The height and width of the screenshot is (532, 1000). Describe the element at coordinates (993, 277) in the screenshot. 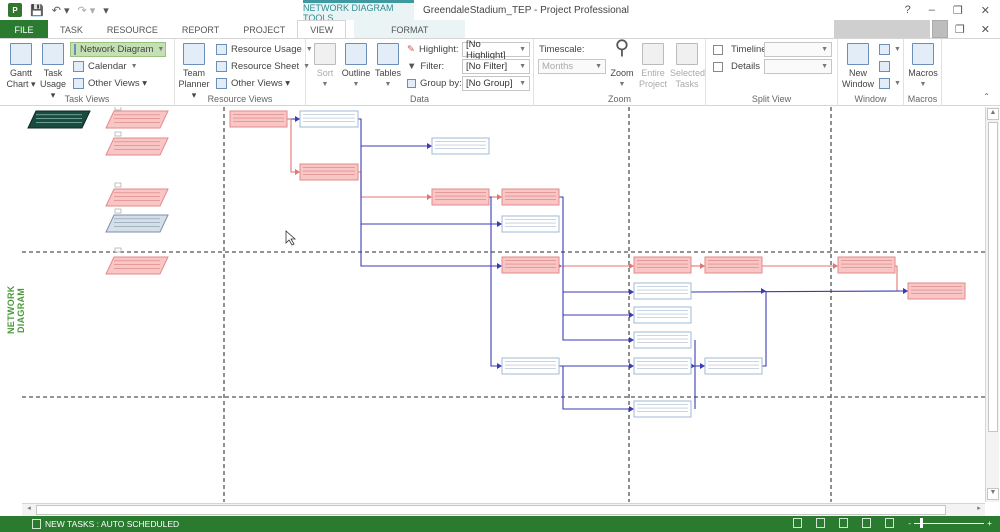

I see `vertical-scroll-thumb` at that location.